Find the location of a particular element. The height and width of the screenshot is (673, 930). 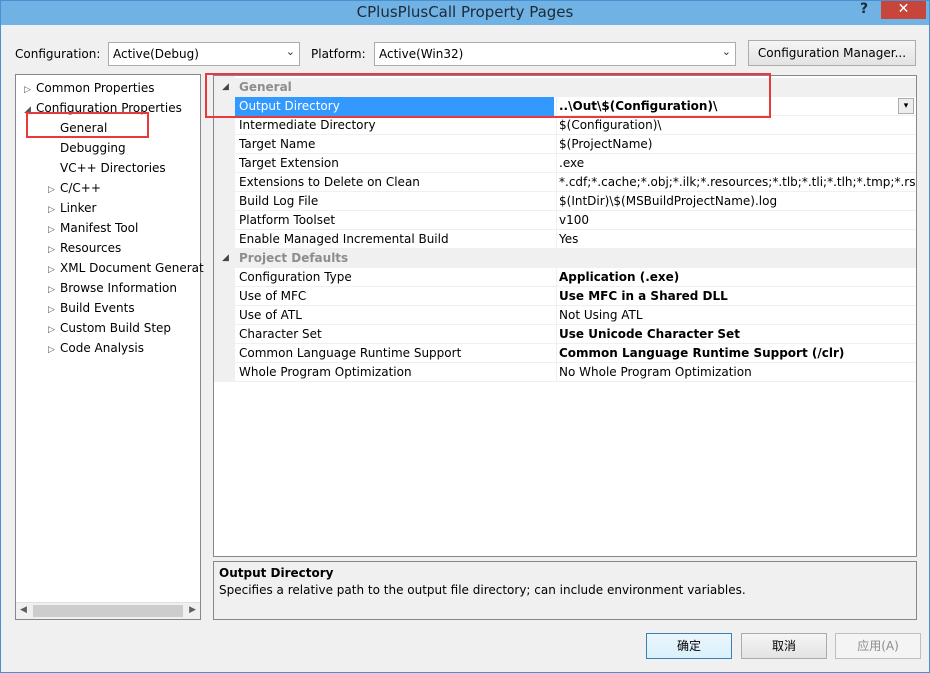

tree-item-label: Debugging is located at coordinates (93, 148).